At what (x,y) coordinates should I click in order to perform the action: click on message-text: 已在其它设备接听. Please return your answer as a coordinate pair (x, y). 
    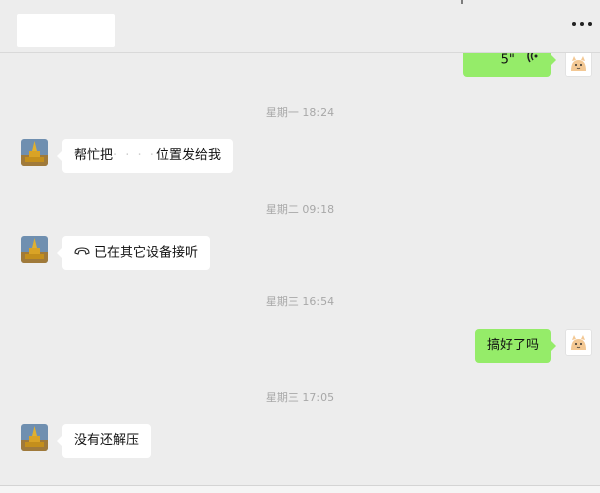
    Looking at the image, I should click on (146, 253).